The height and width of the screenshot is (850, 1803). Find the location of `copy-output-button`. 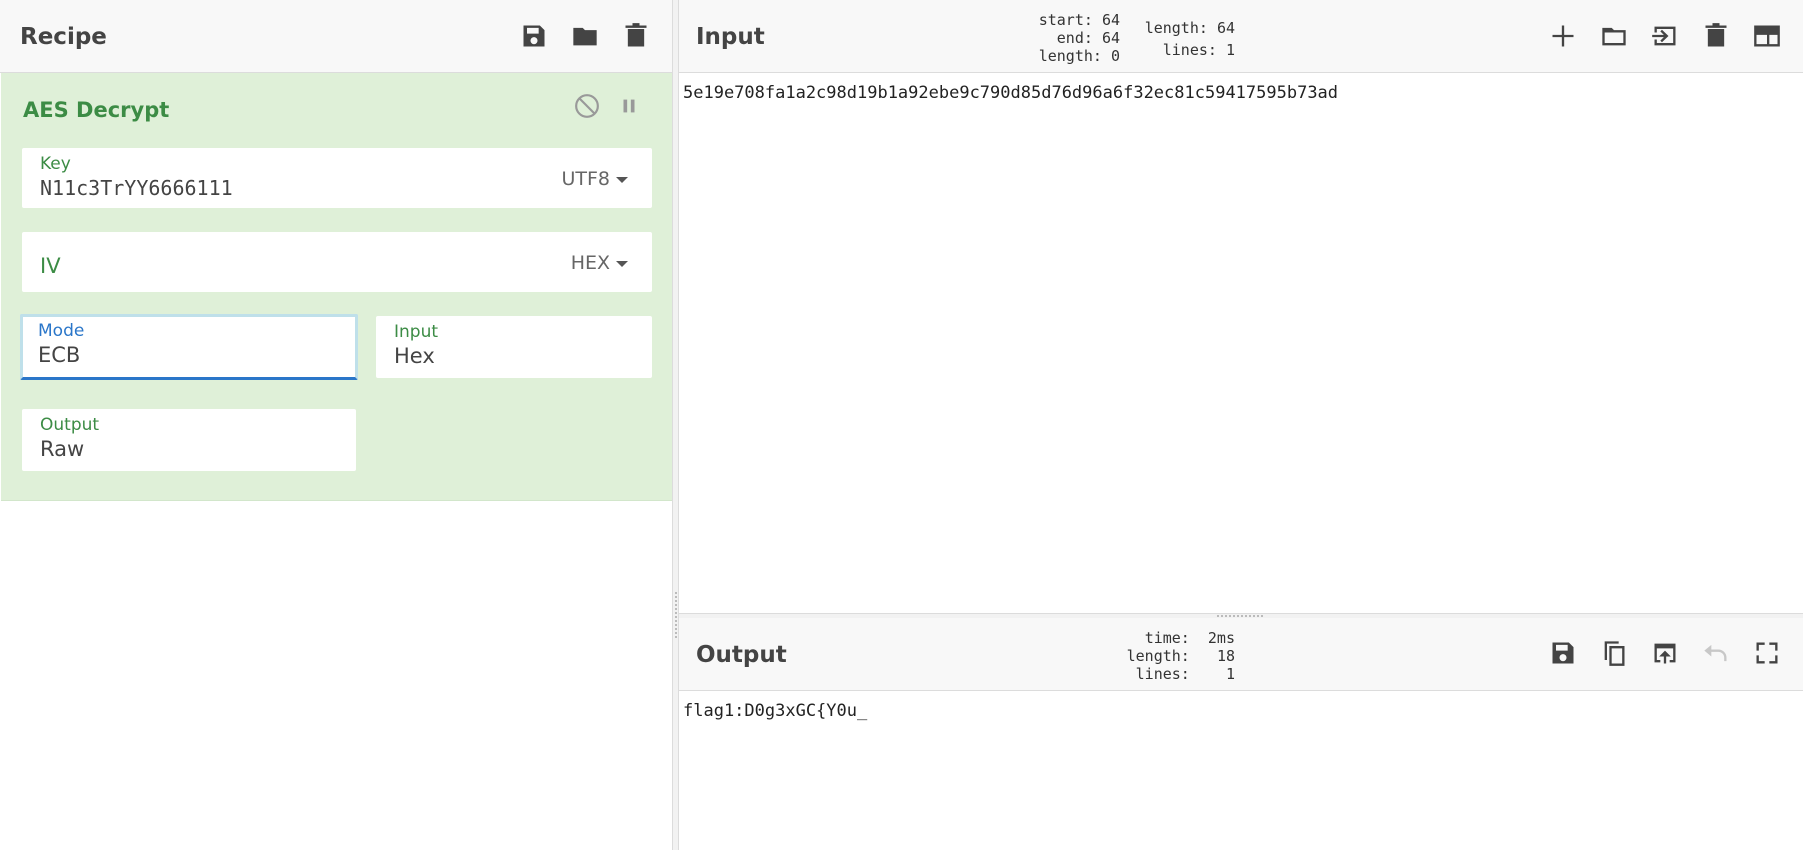

copy-output-button is located at coordinates (1614, 653).